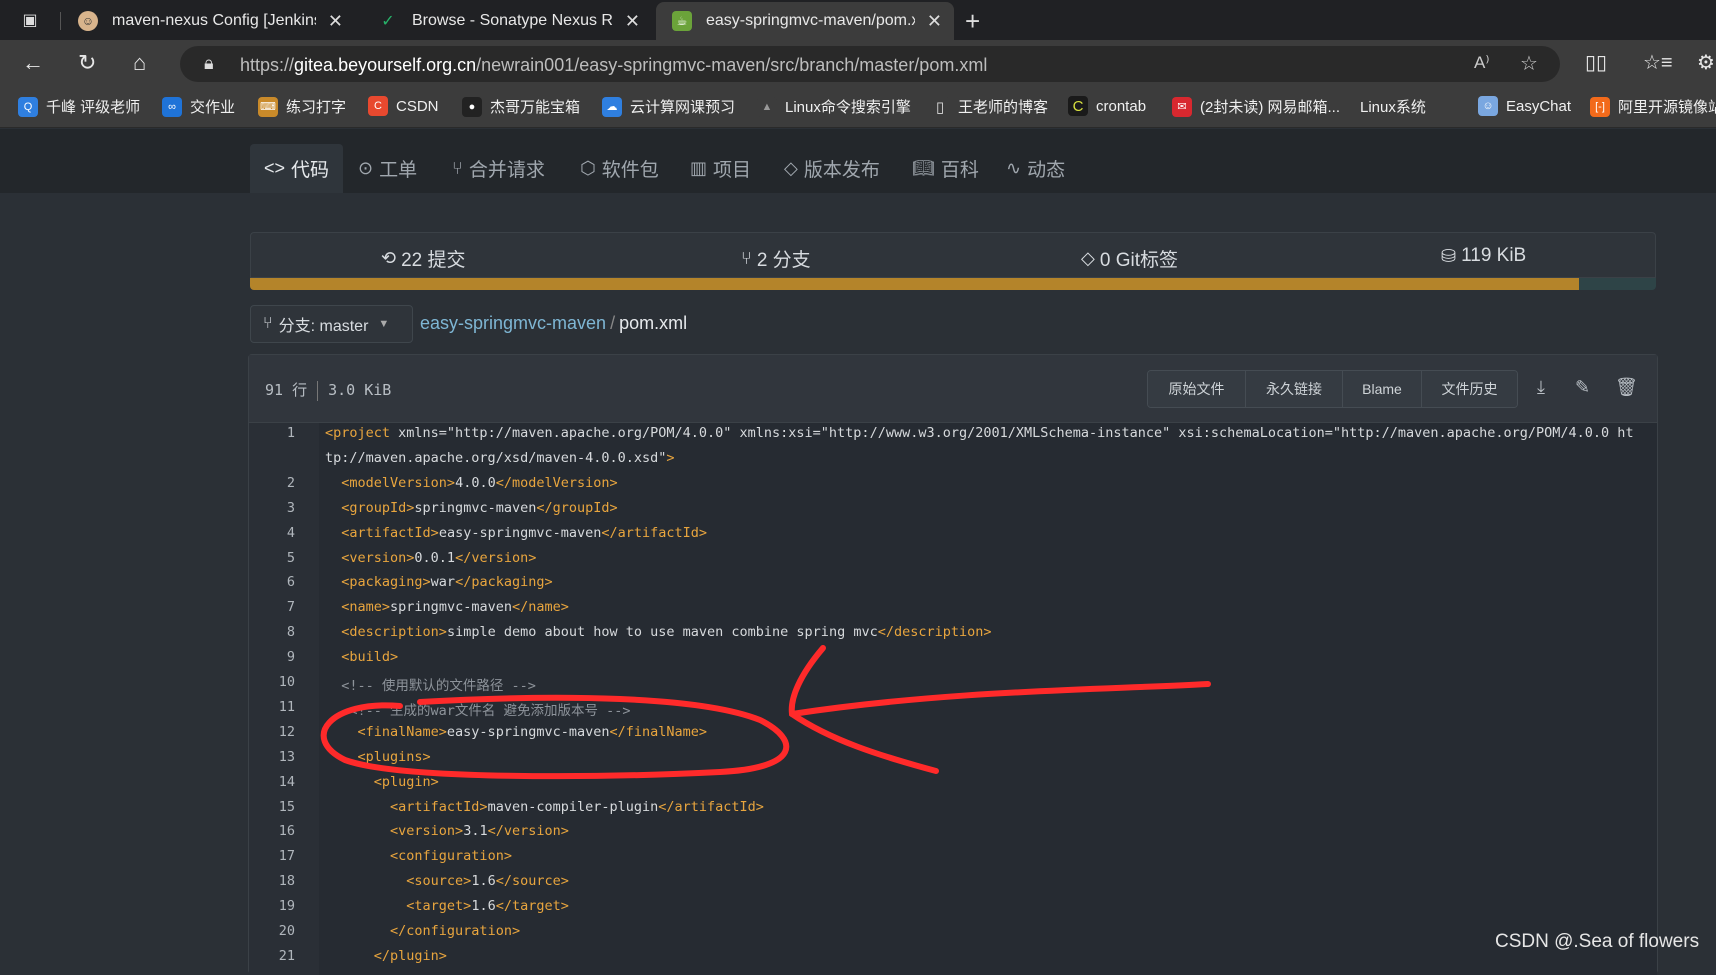  What do you see at coordinates (272, 707) in the screenshot?
I see `line-number: 11` at bounding box center [272, 707].